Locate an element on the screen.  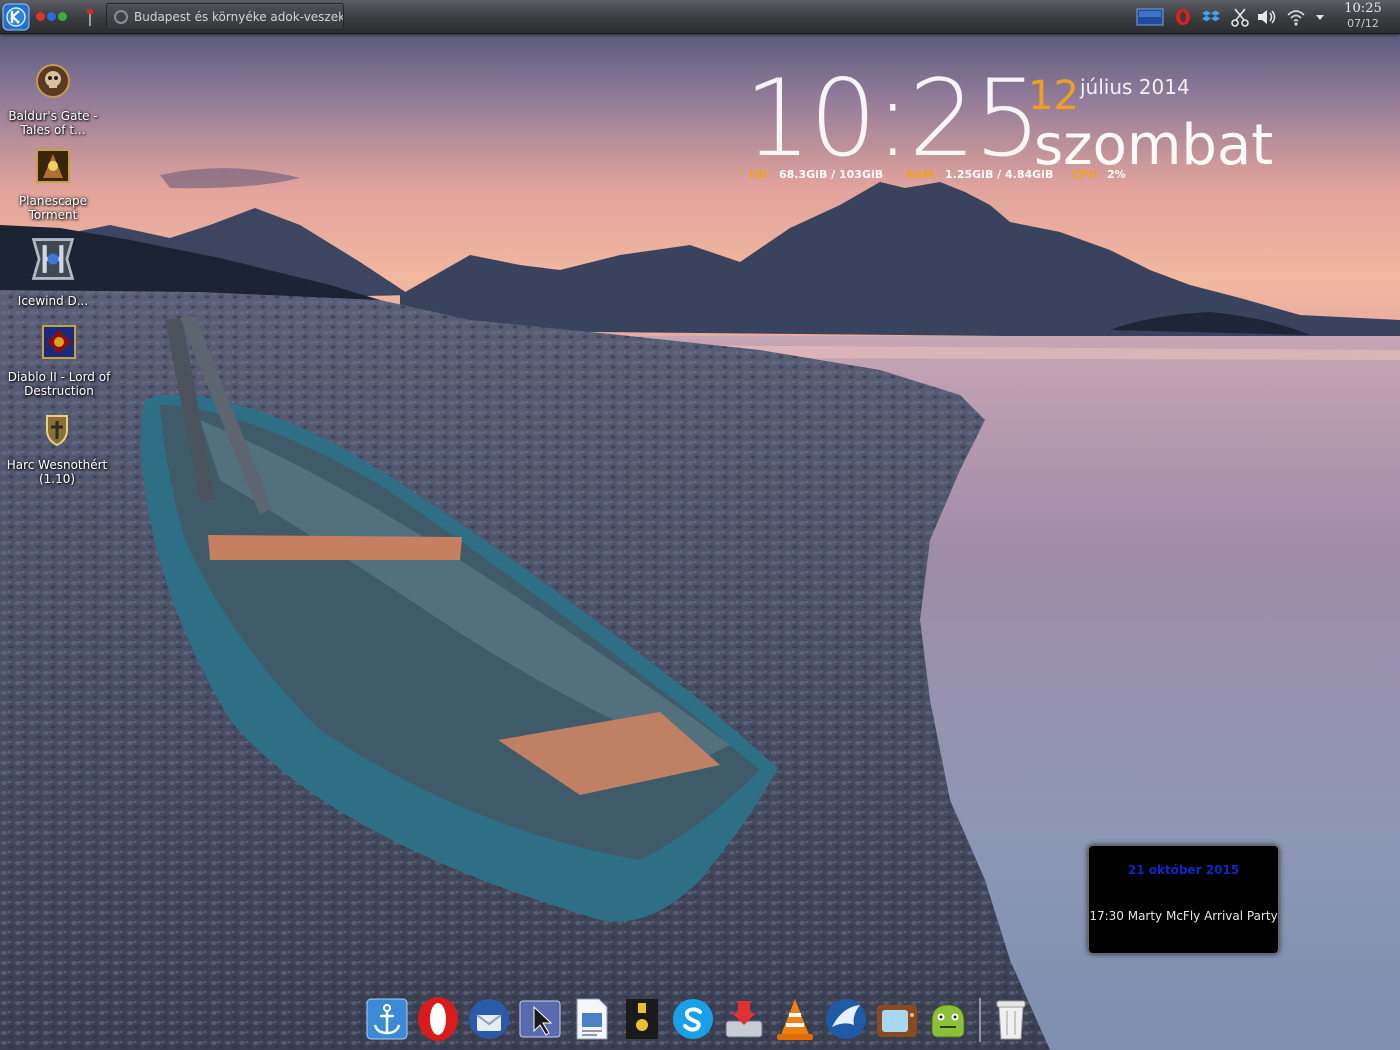
thunderbird-icon is located at coordinates (489, 1019).